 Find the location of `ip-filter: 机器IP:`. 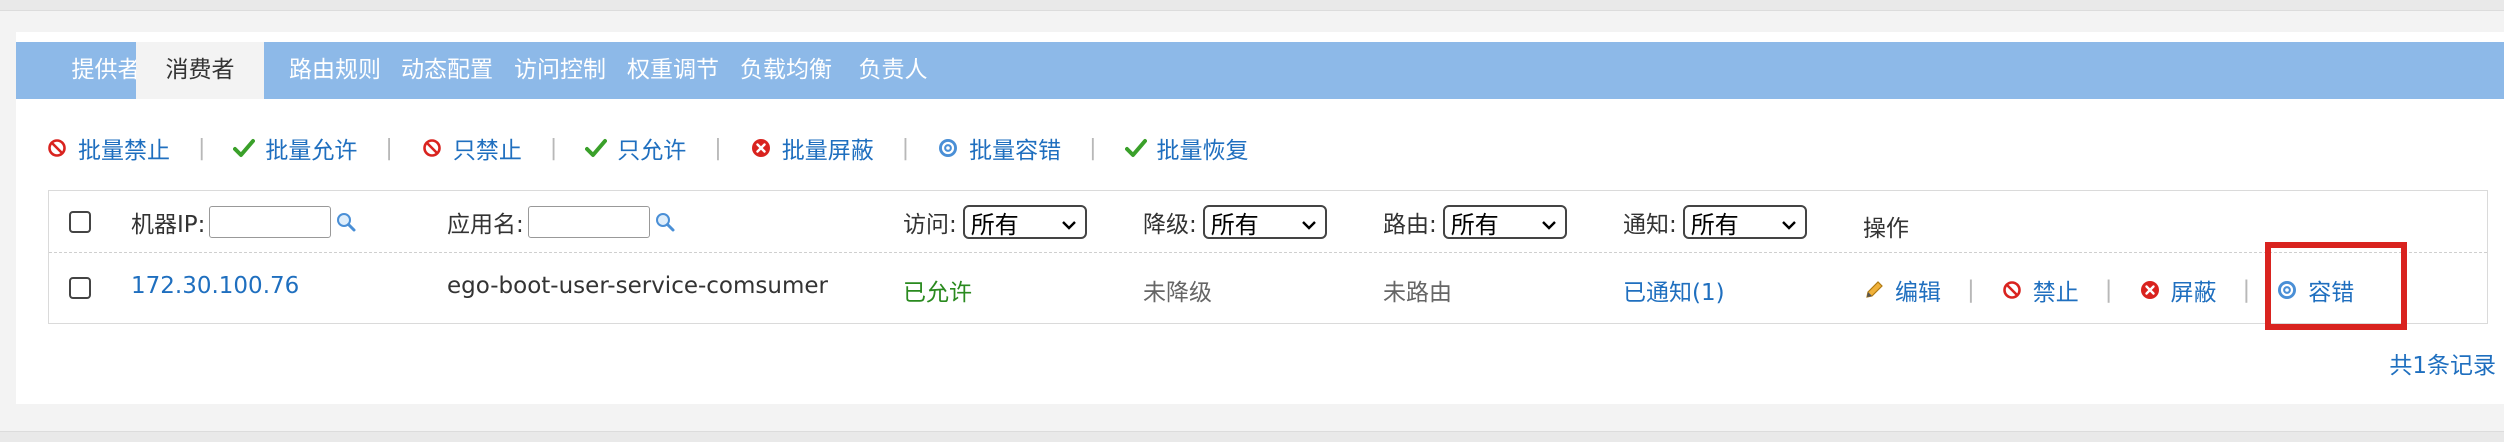

ip-filter: 机器IP: is located at coordinates (244, 222).